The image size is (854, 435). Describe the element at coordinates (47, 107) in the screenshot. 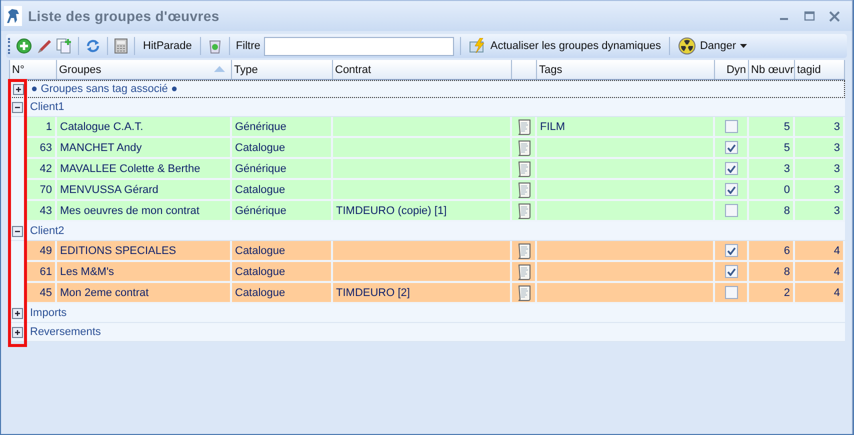

I see `group-label: Client1` at that location.